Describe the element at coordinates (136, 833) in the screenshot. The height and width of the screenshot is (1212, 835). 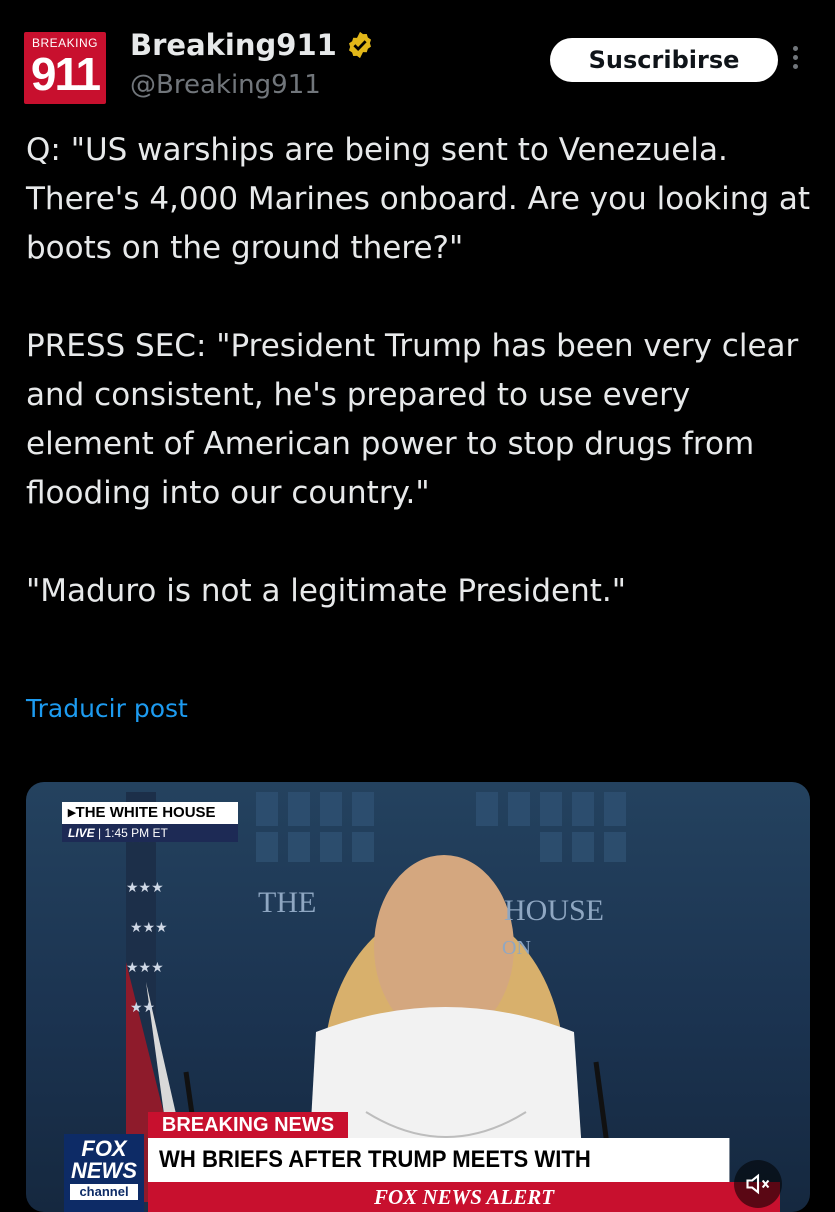
I see `time-label: 1:45 PM ET` at that location.